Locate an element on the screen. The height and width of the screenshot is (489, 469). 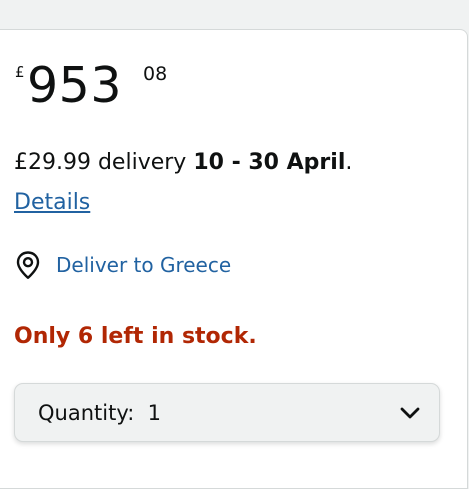
chevron-down-icon is located at coordinates (410, 414).